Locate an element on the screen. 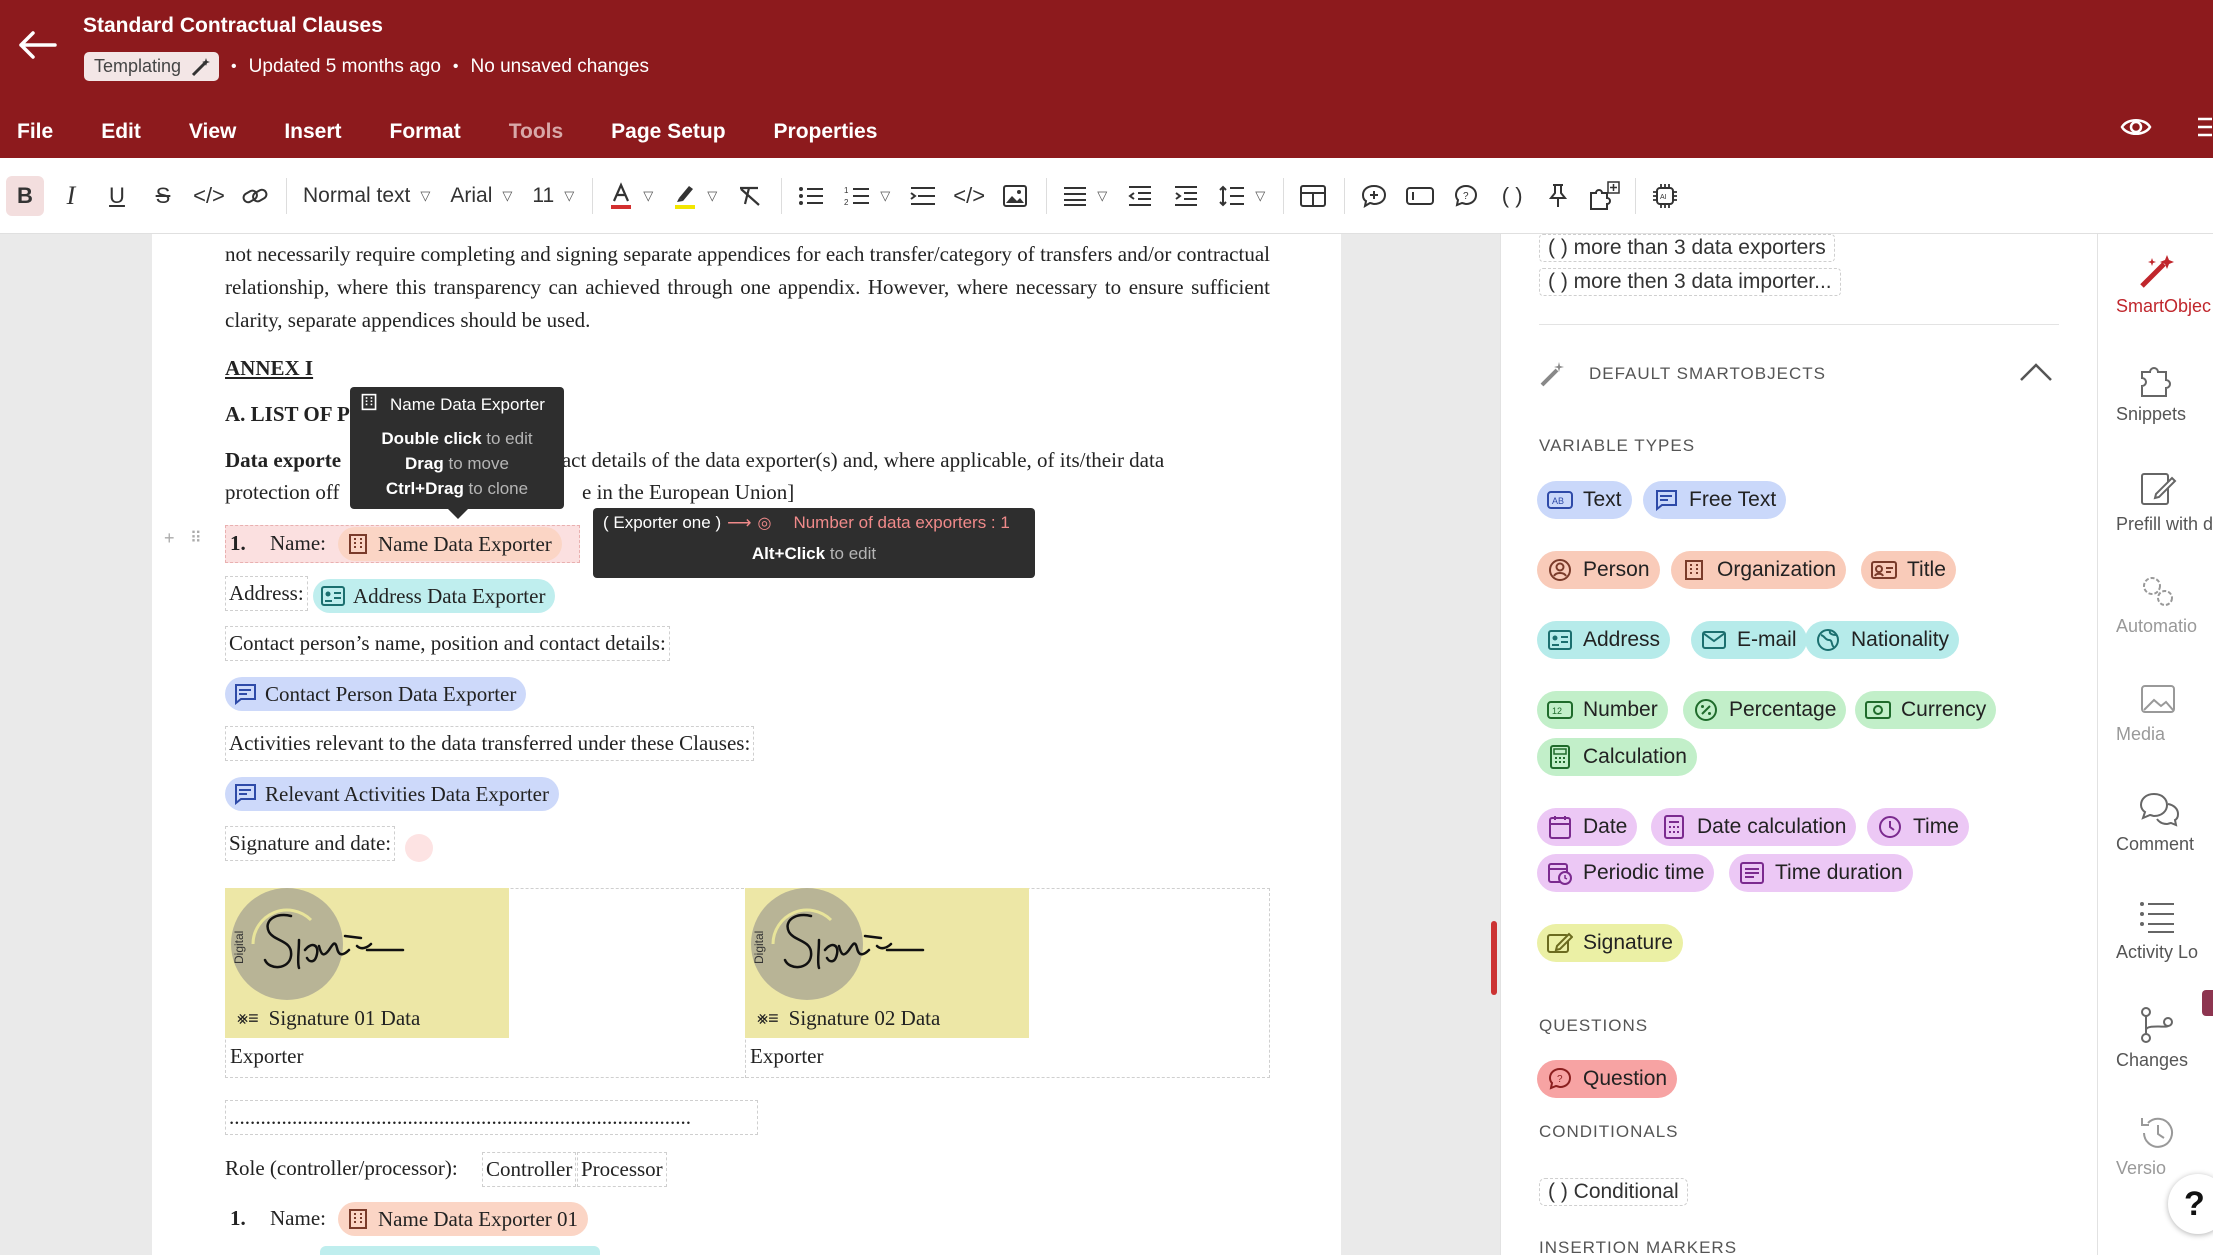 The width and height of the screenshot is (2213, 1255). pill-title: Title is located at coordinates (1908, 570).